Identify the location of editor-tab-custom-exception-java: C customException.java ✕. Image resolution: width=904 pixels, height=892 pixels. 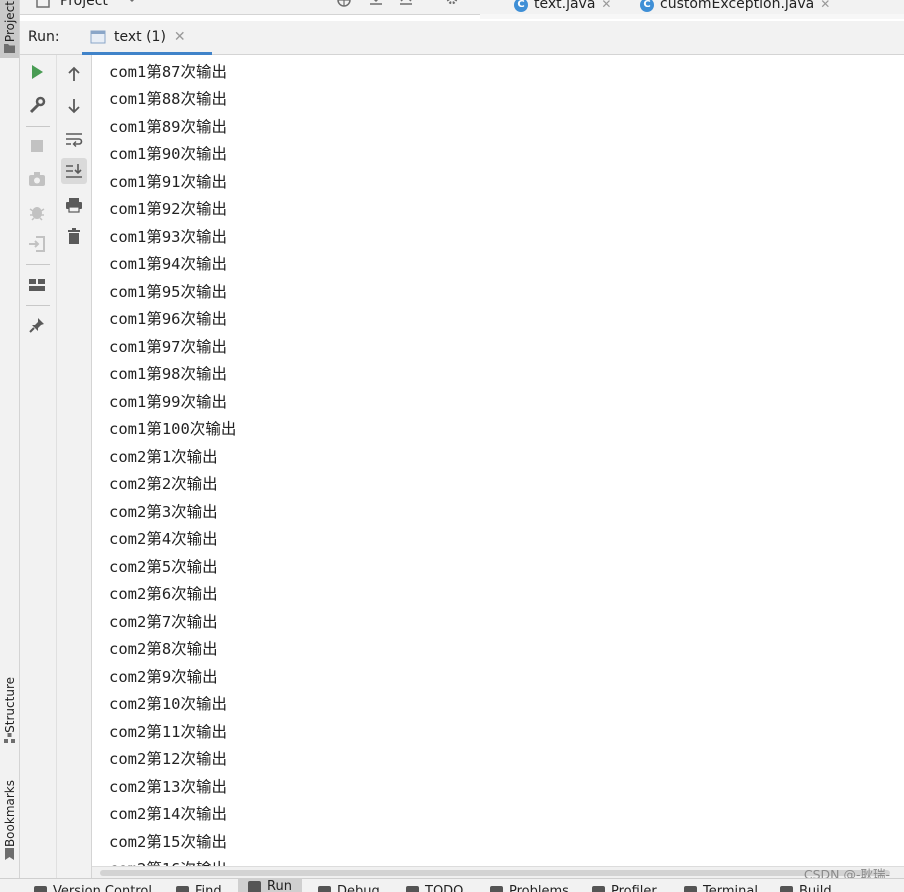
(735, 7).